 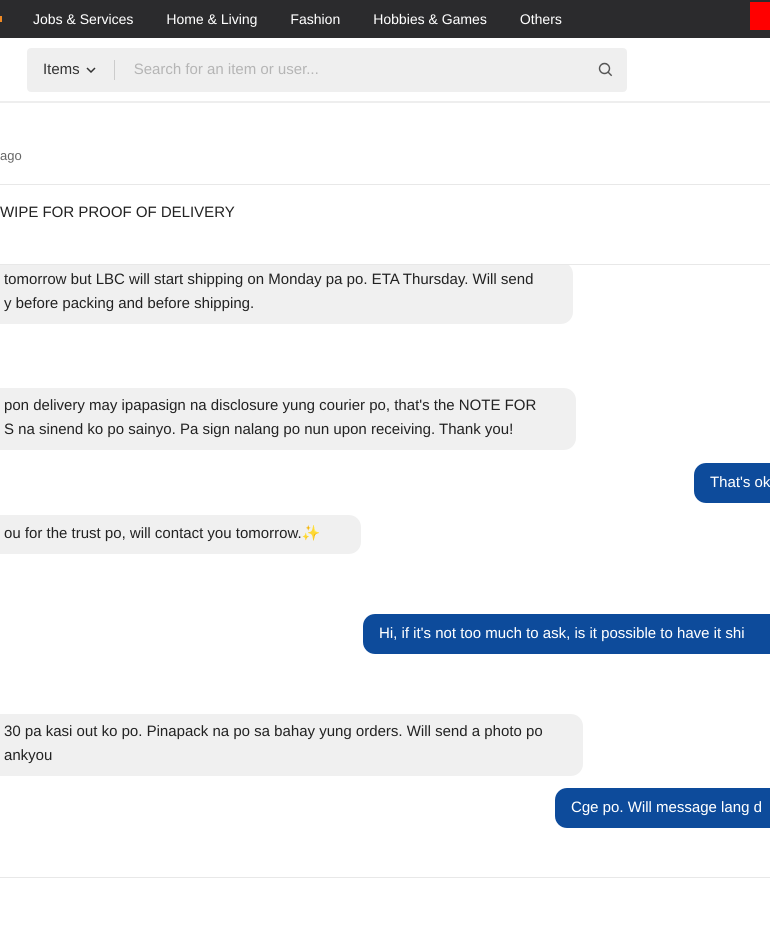 What do you see at coordinates (212, 19) in the screenshot?
I see `category-link: Home & Living` at bounding box center [212, 19].